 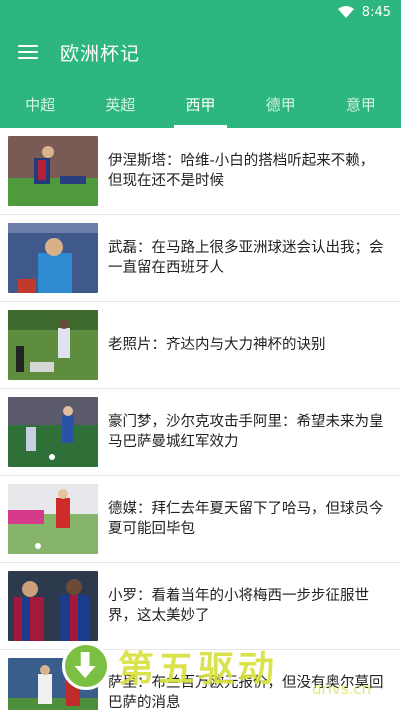 What do you see at coordinates (28, 52) in the screenshot?
I see `menu-icon` at bounding box center [28, 52].